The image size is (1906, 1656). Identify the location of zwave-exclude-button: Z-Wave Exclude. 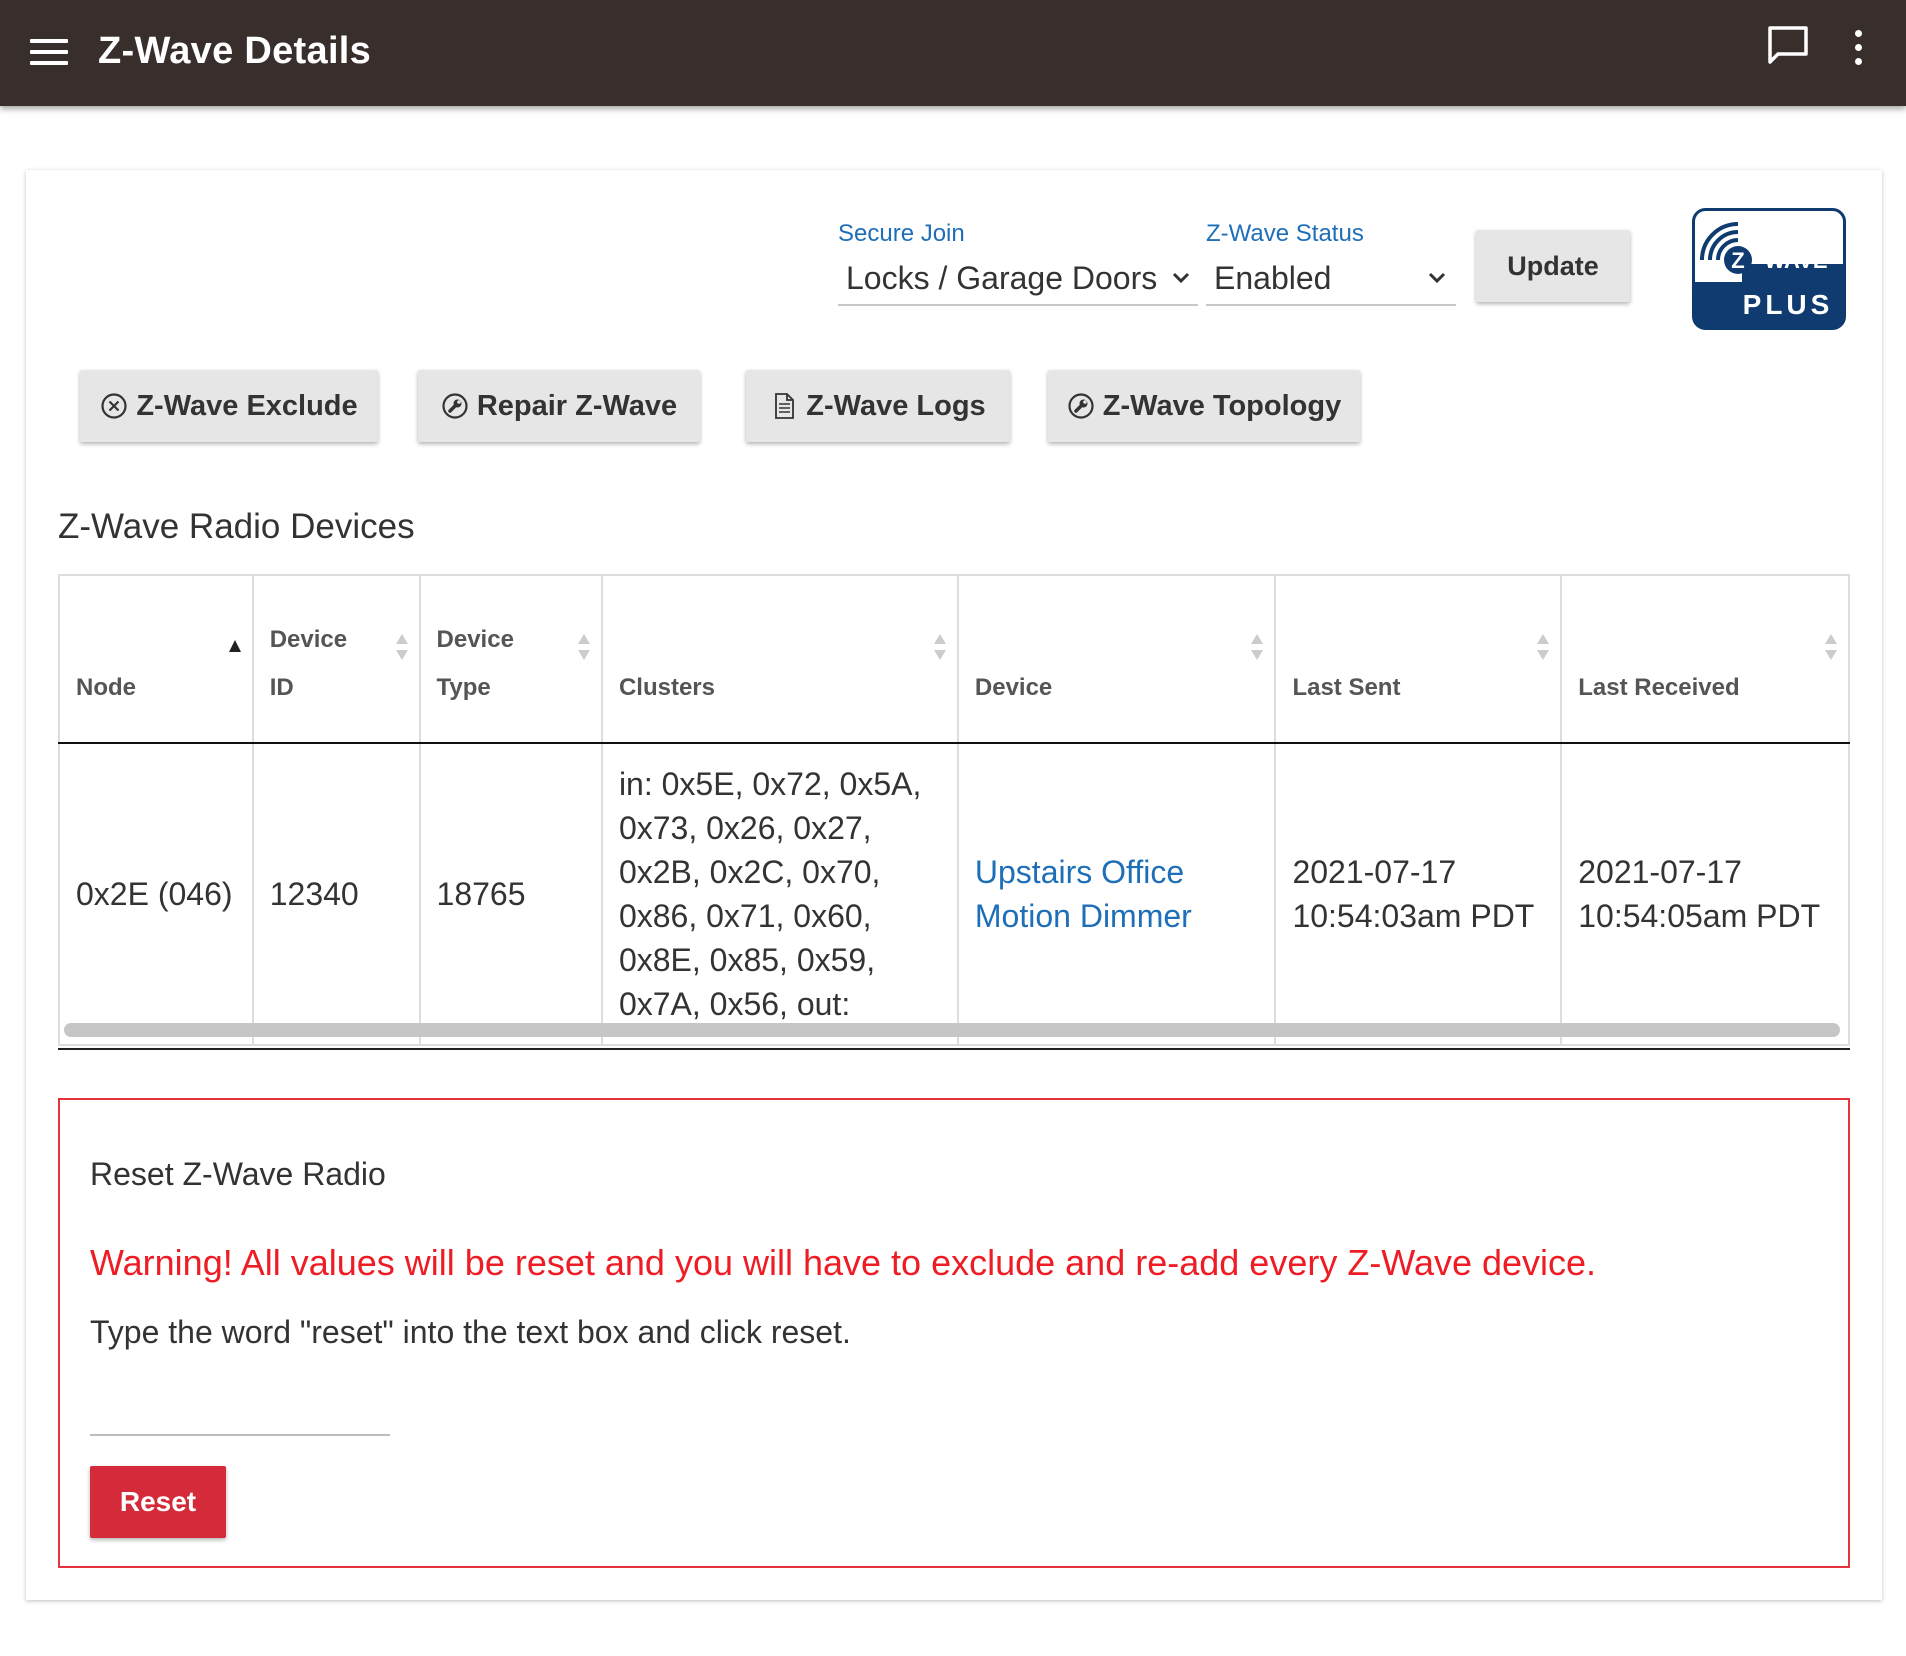
(229, 406).